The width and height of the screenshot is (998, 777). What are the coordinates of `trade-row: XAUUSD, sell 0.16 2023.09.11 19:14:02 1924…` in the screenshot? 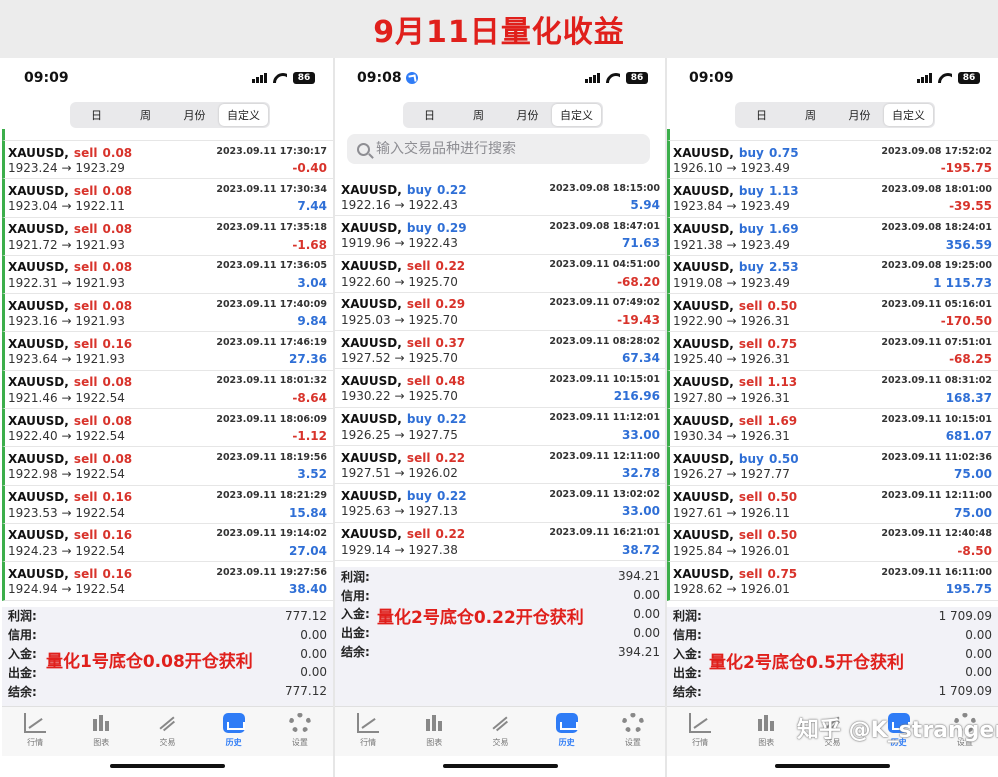 It's located at (167, 543).